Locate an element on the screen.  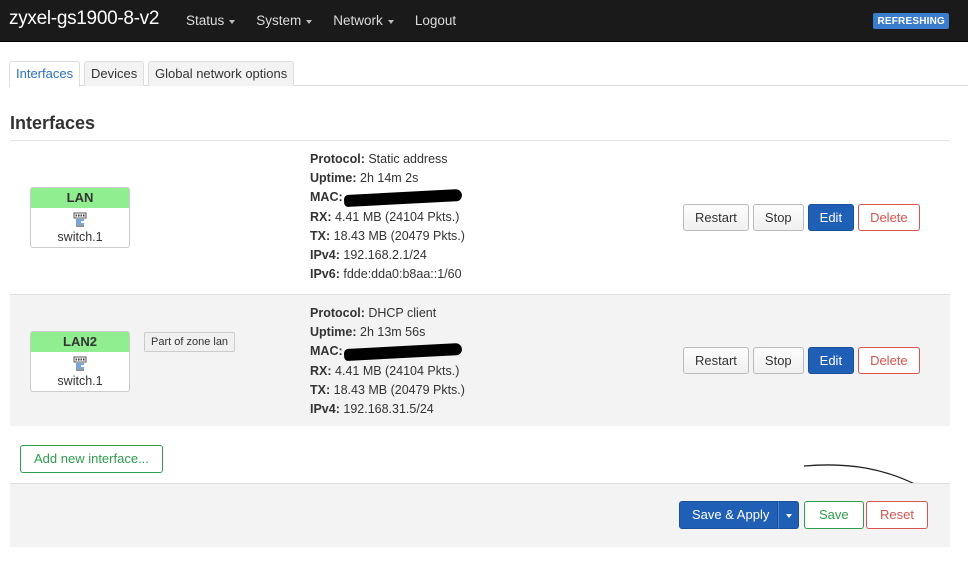
interface-name: LAN is located at coordinates (80, 198).